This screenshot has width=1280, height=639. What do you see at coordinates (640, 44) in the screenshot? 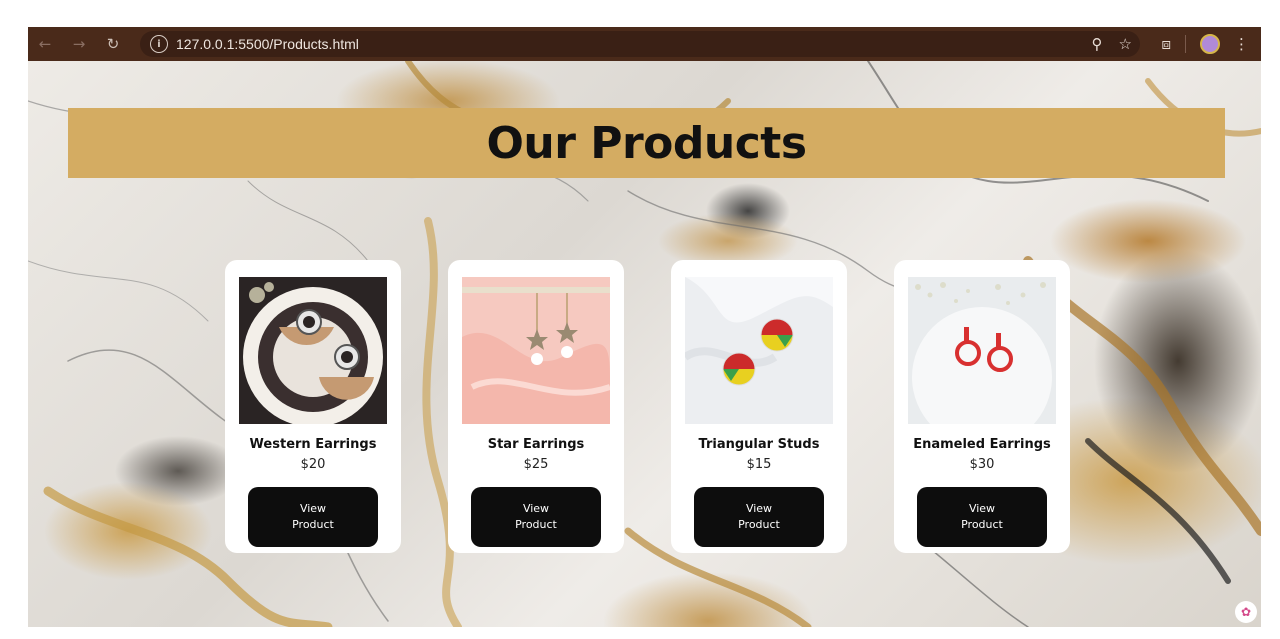
I see `address-bar: i 127.0.0.1:5500/Products.html ⚲ ☆` at bounding box center [640, 44].